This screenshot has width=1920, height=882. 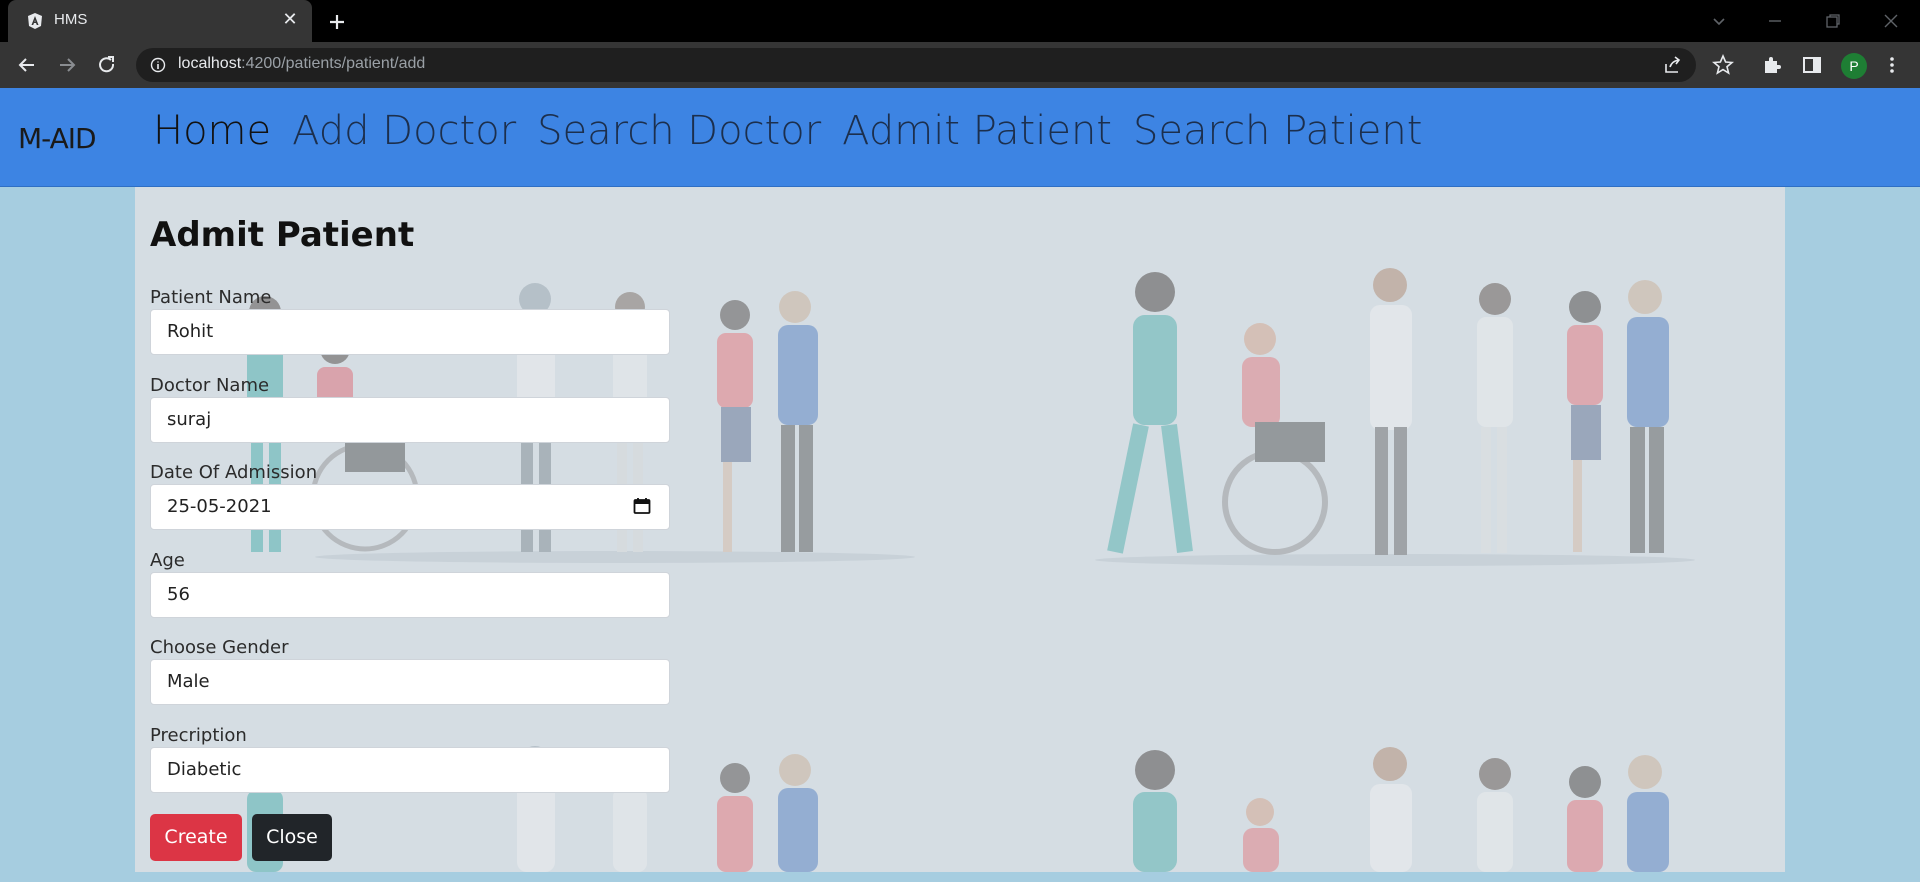 I want to click on patient-name-label: Patient Name, so click(x=211, y=297).